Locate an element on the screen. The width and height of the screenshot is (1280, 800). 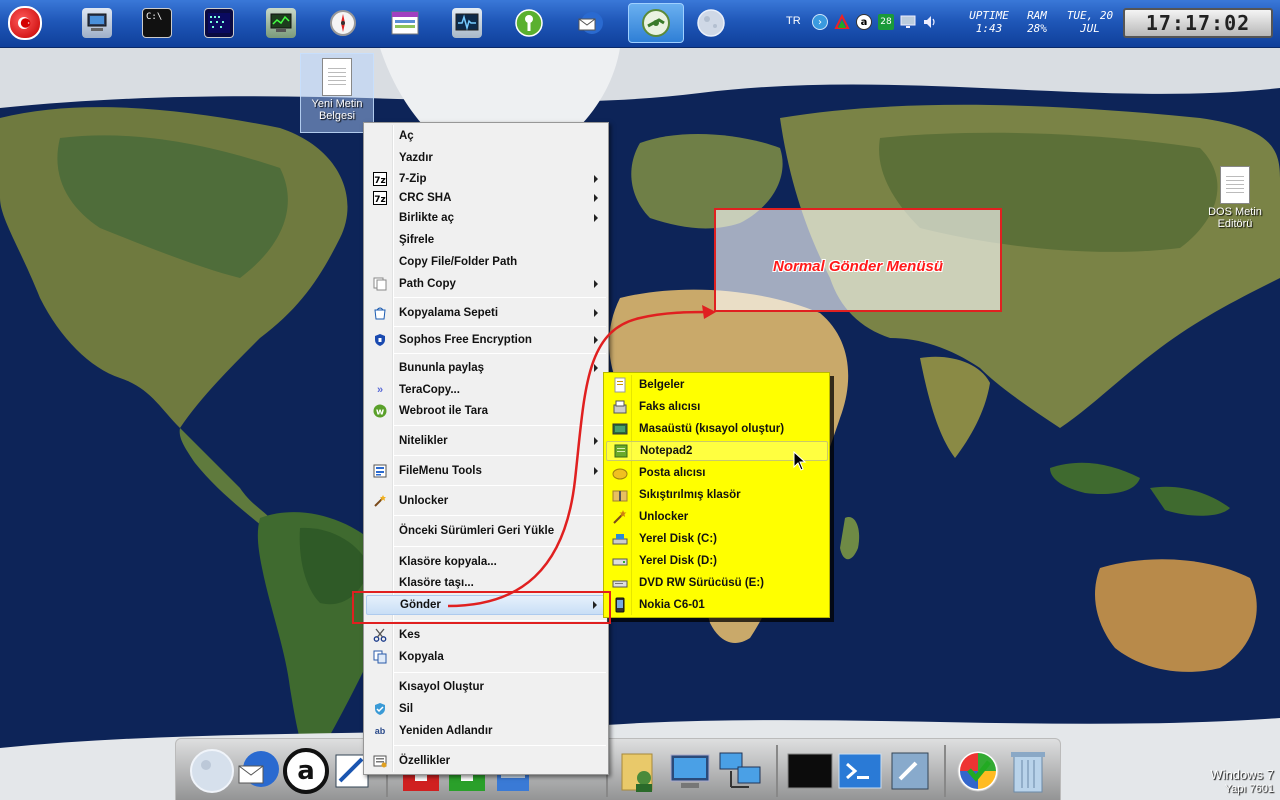
dock-item-tools is located at coordinates (910, 771).